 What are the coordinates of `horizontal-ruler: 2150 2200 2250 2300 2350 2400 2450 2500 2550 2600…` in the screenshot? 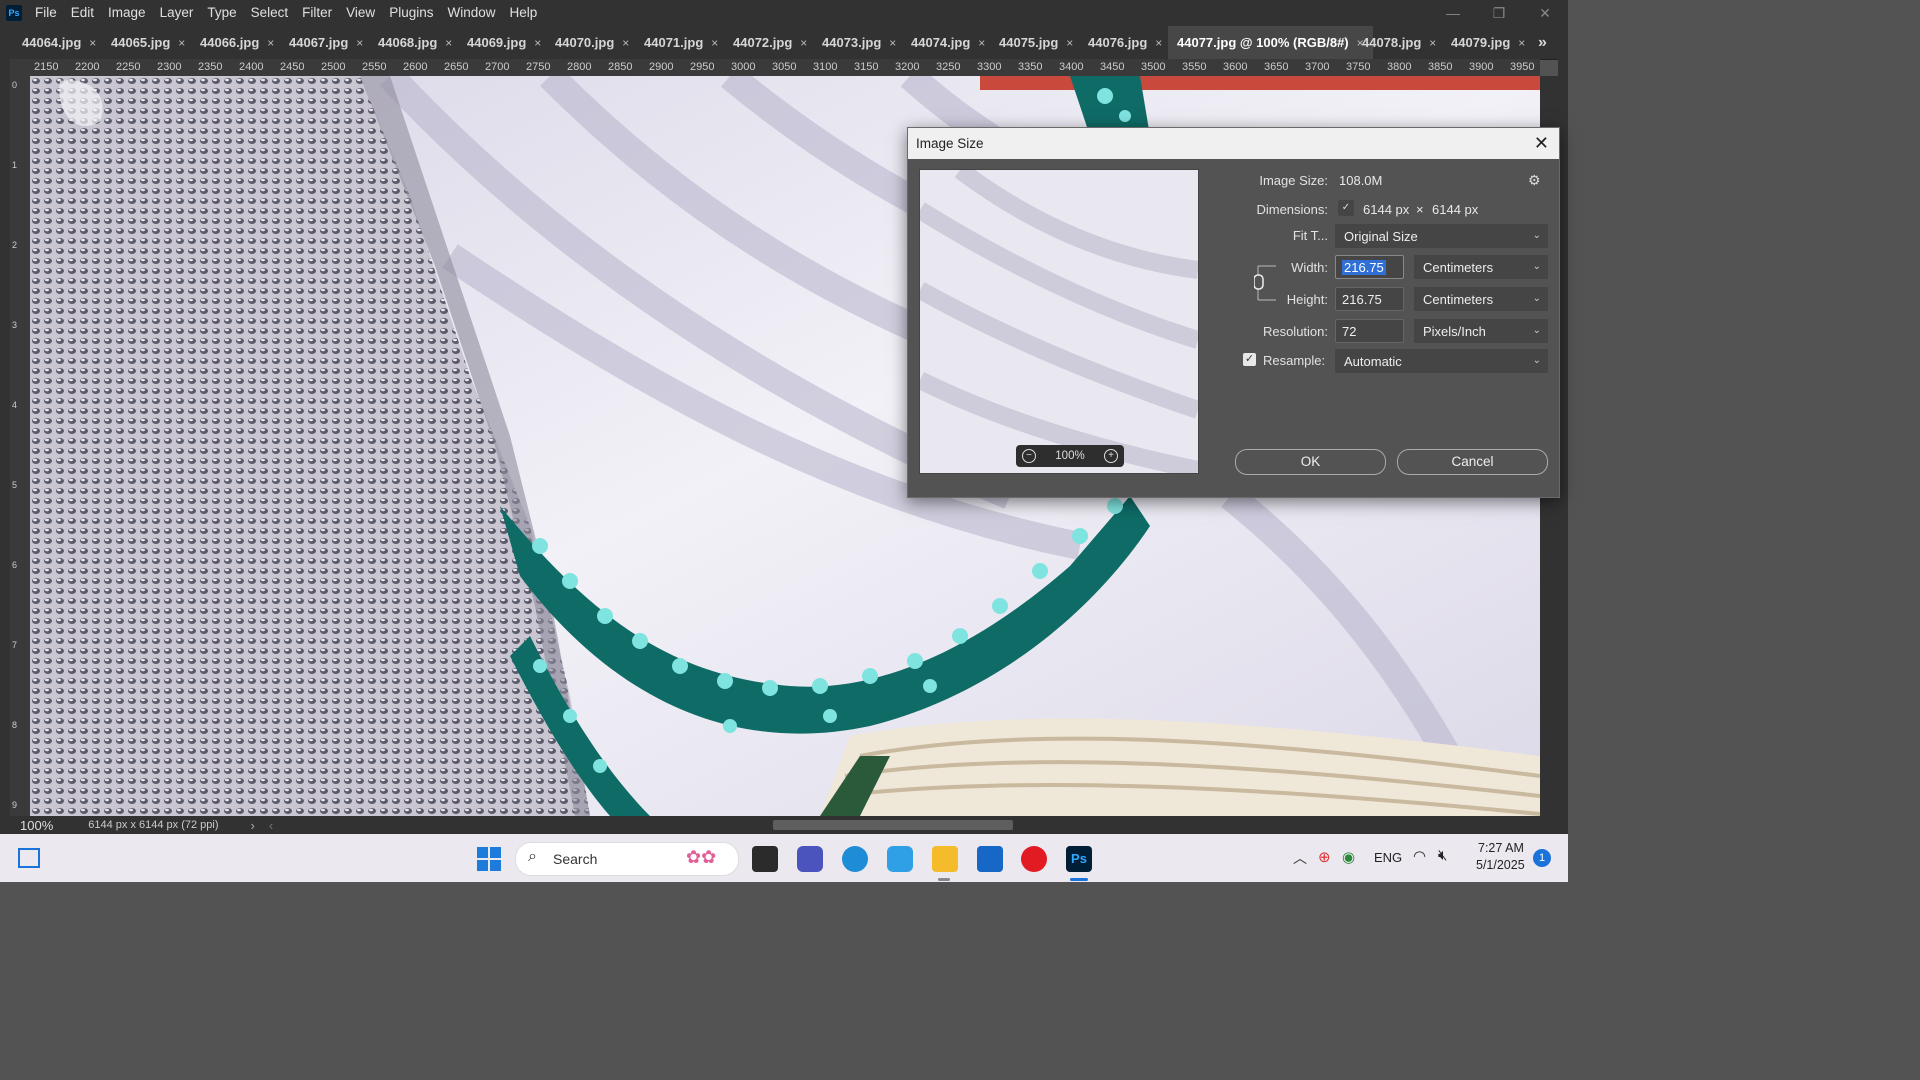 It's located at (785, 68).